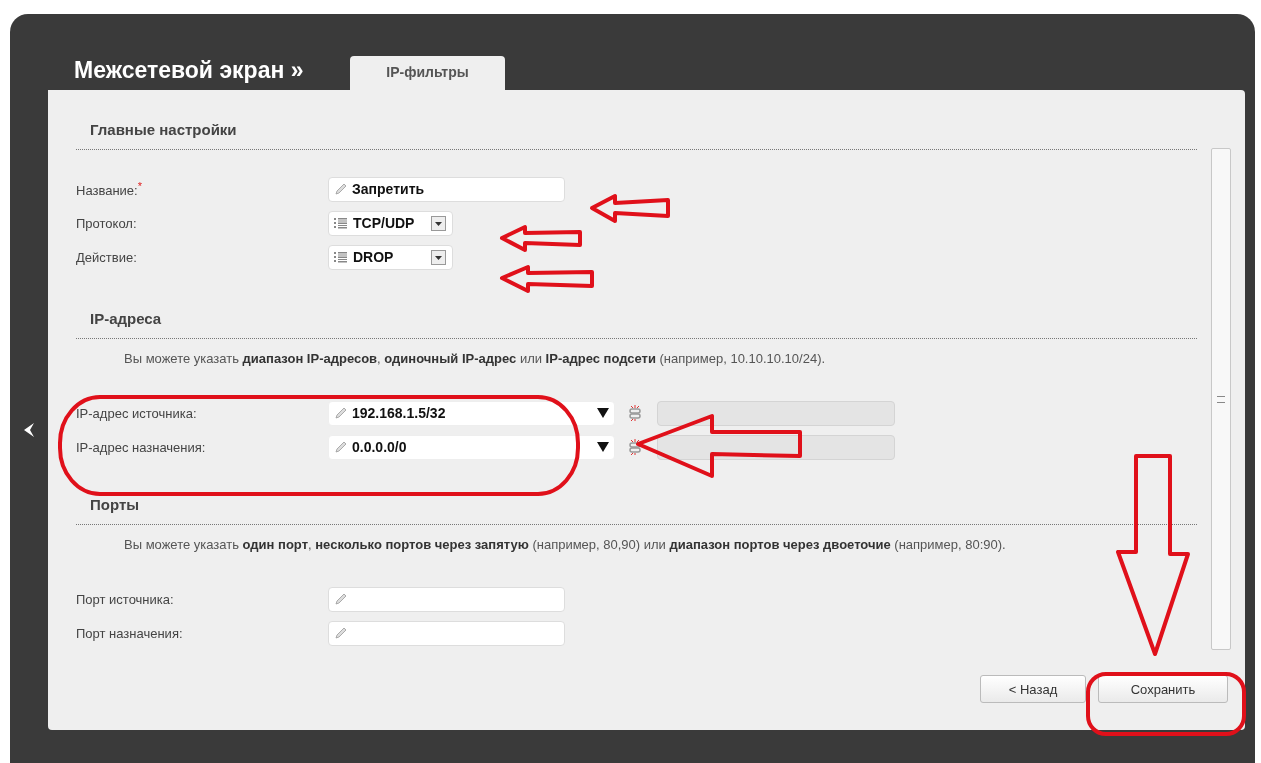 The height and width of the screenshot is (763, 1261). I want to click on hint-text: Вы можете указать диапазон IP-адресов, одиночный IP-адрес или IP-адрес подсети (например, 10.10.10.10/24)., so click(475, 359).